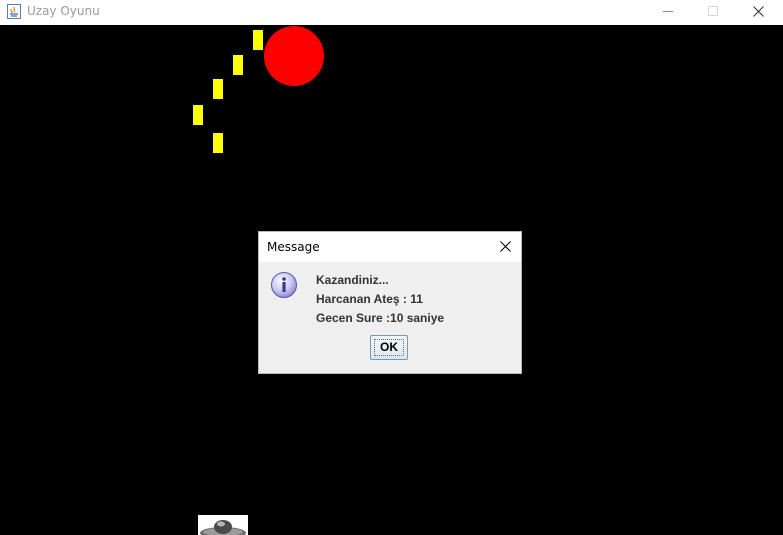  I want to click on message-line-shots: Harcanan Ateş : 11, so click(369, 299).